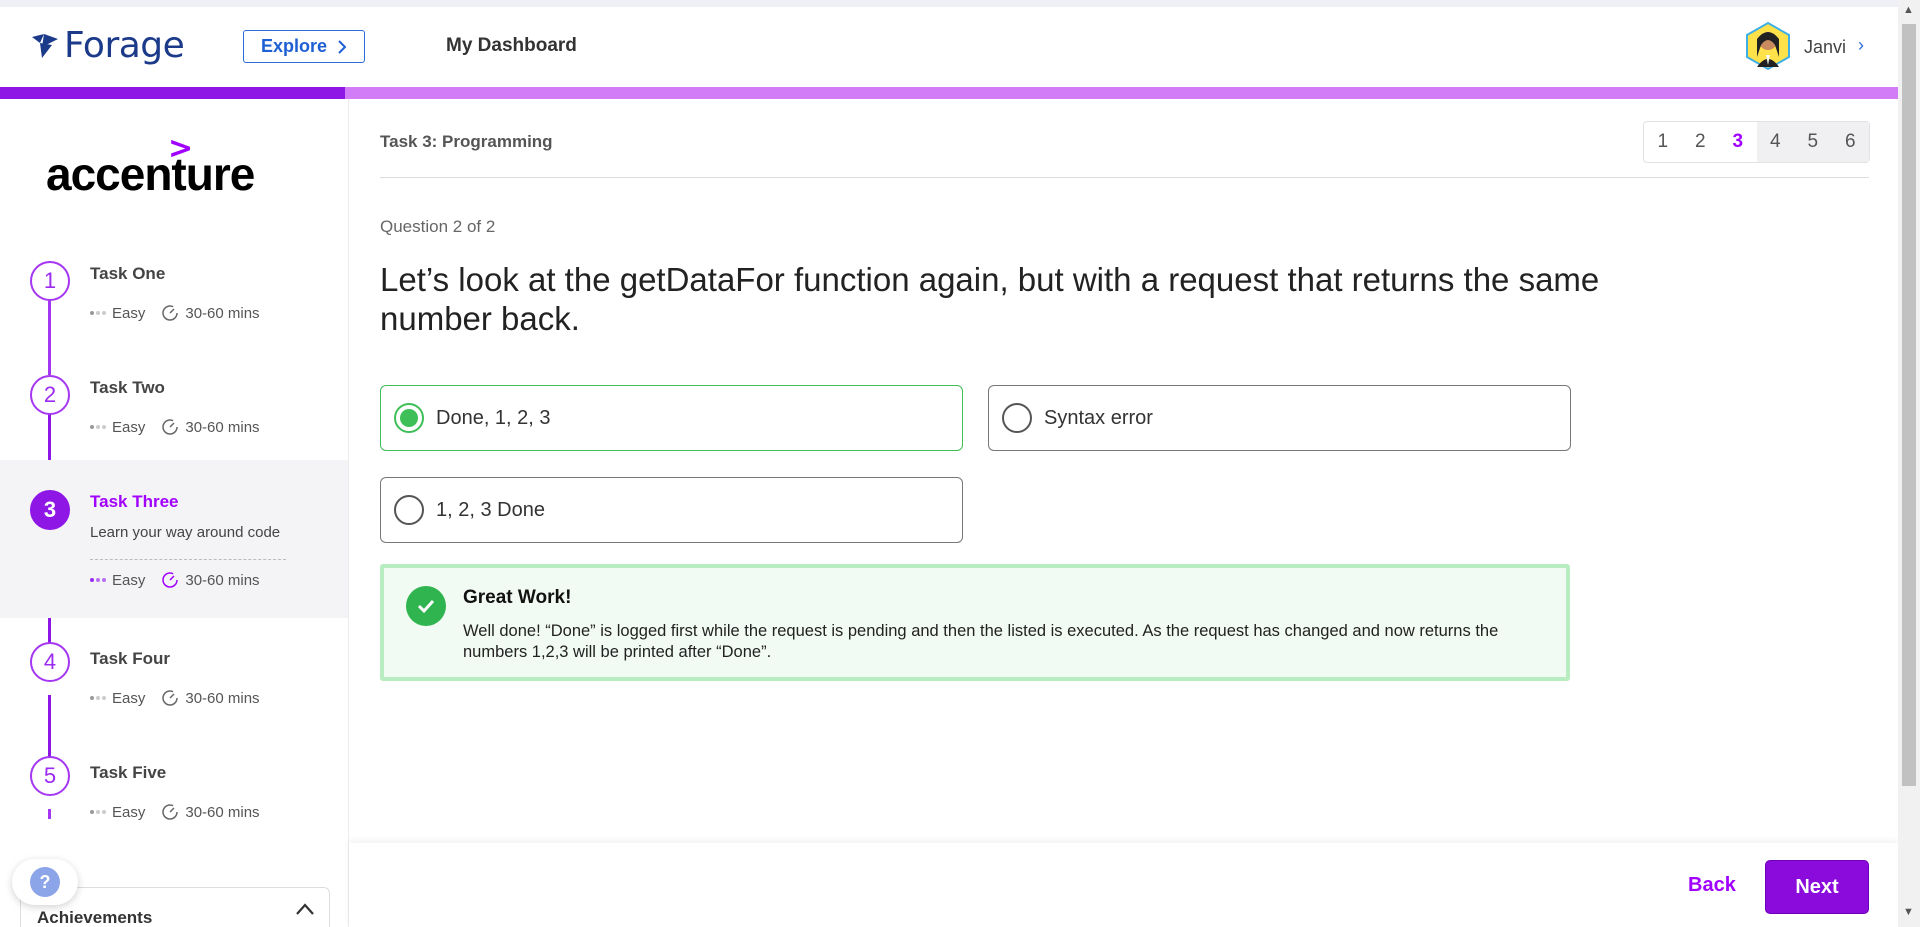  I want to click on task-title: Task Four, so click(130, 658).